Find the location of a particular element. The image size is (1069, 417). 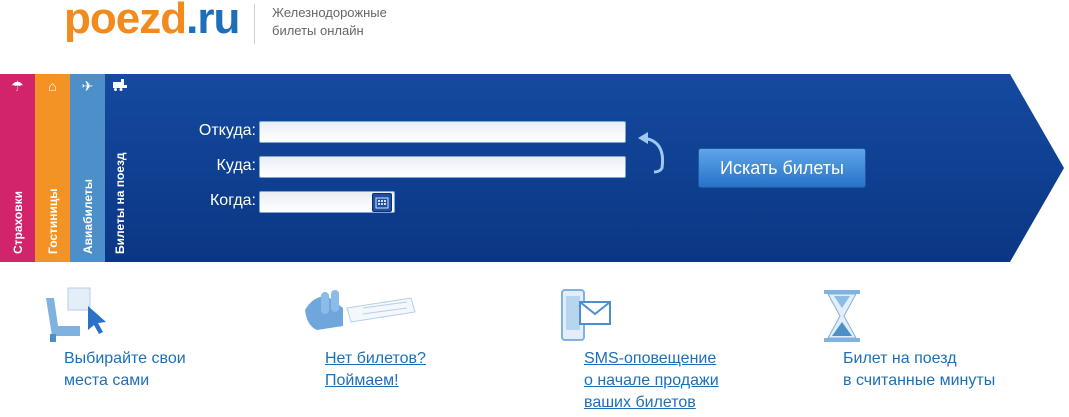

tab-insurance-label: Страховки is located at coordinates (17, 222).